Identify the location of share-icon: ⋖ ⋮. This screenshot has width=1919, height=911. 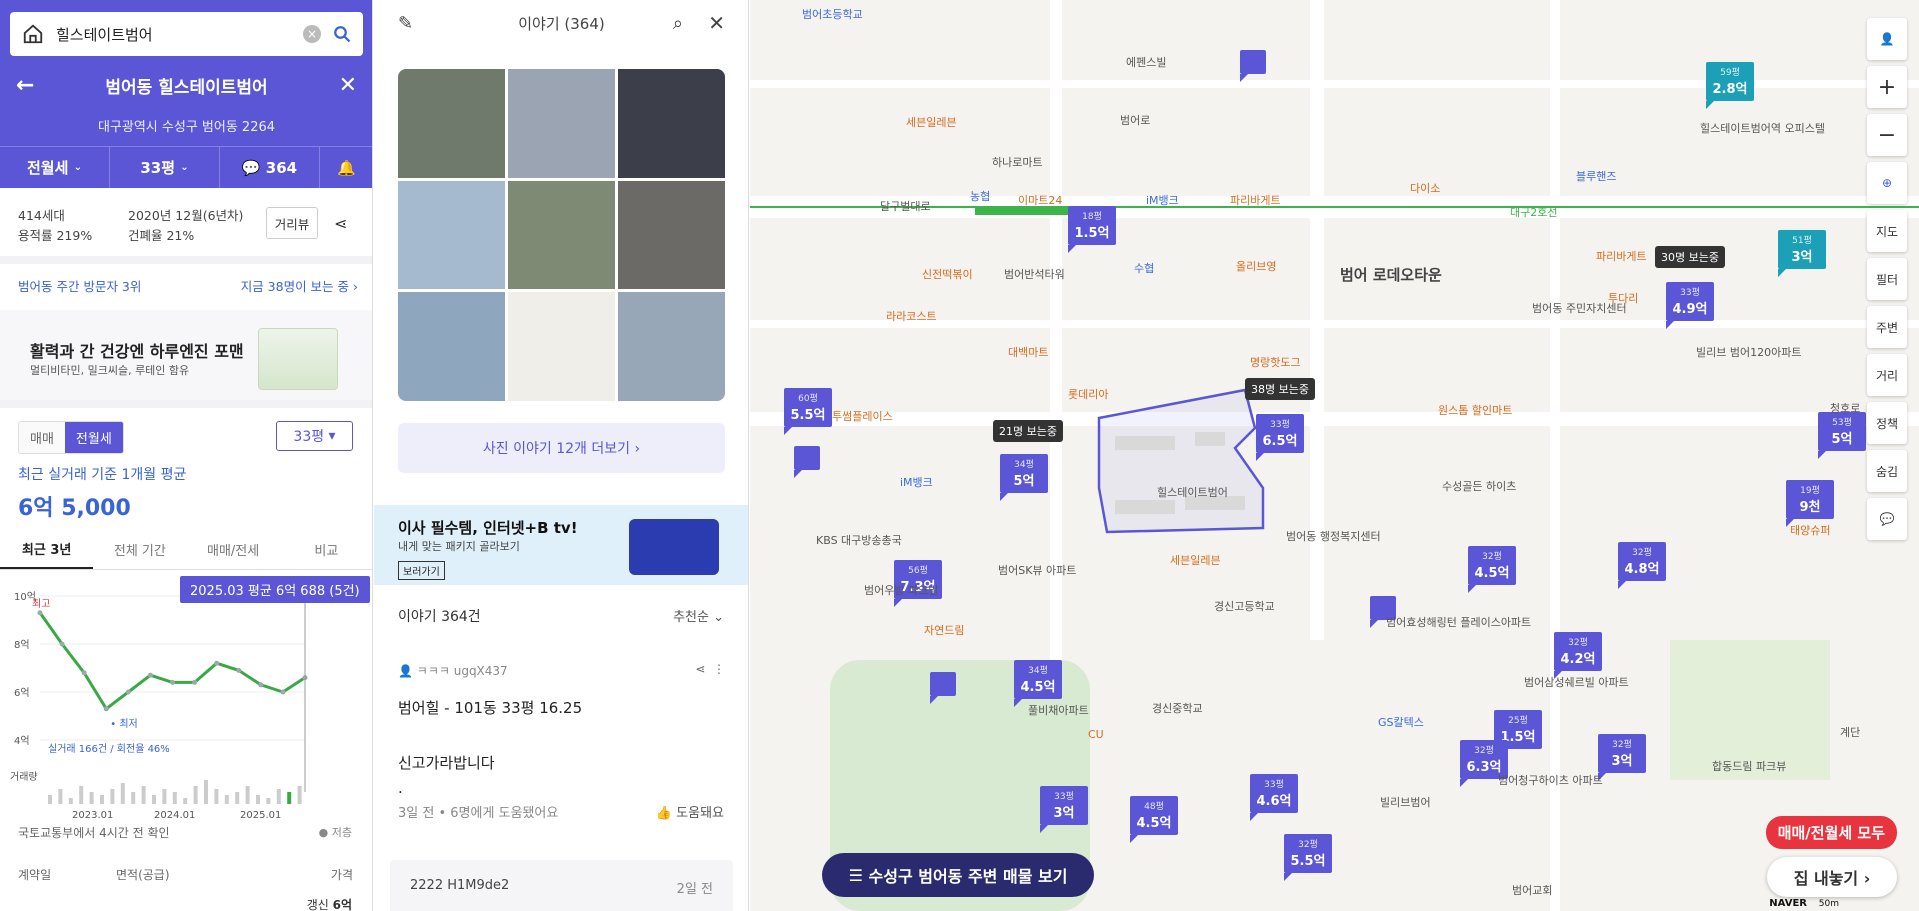
(710, 669).